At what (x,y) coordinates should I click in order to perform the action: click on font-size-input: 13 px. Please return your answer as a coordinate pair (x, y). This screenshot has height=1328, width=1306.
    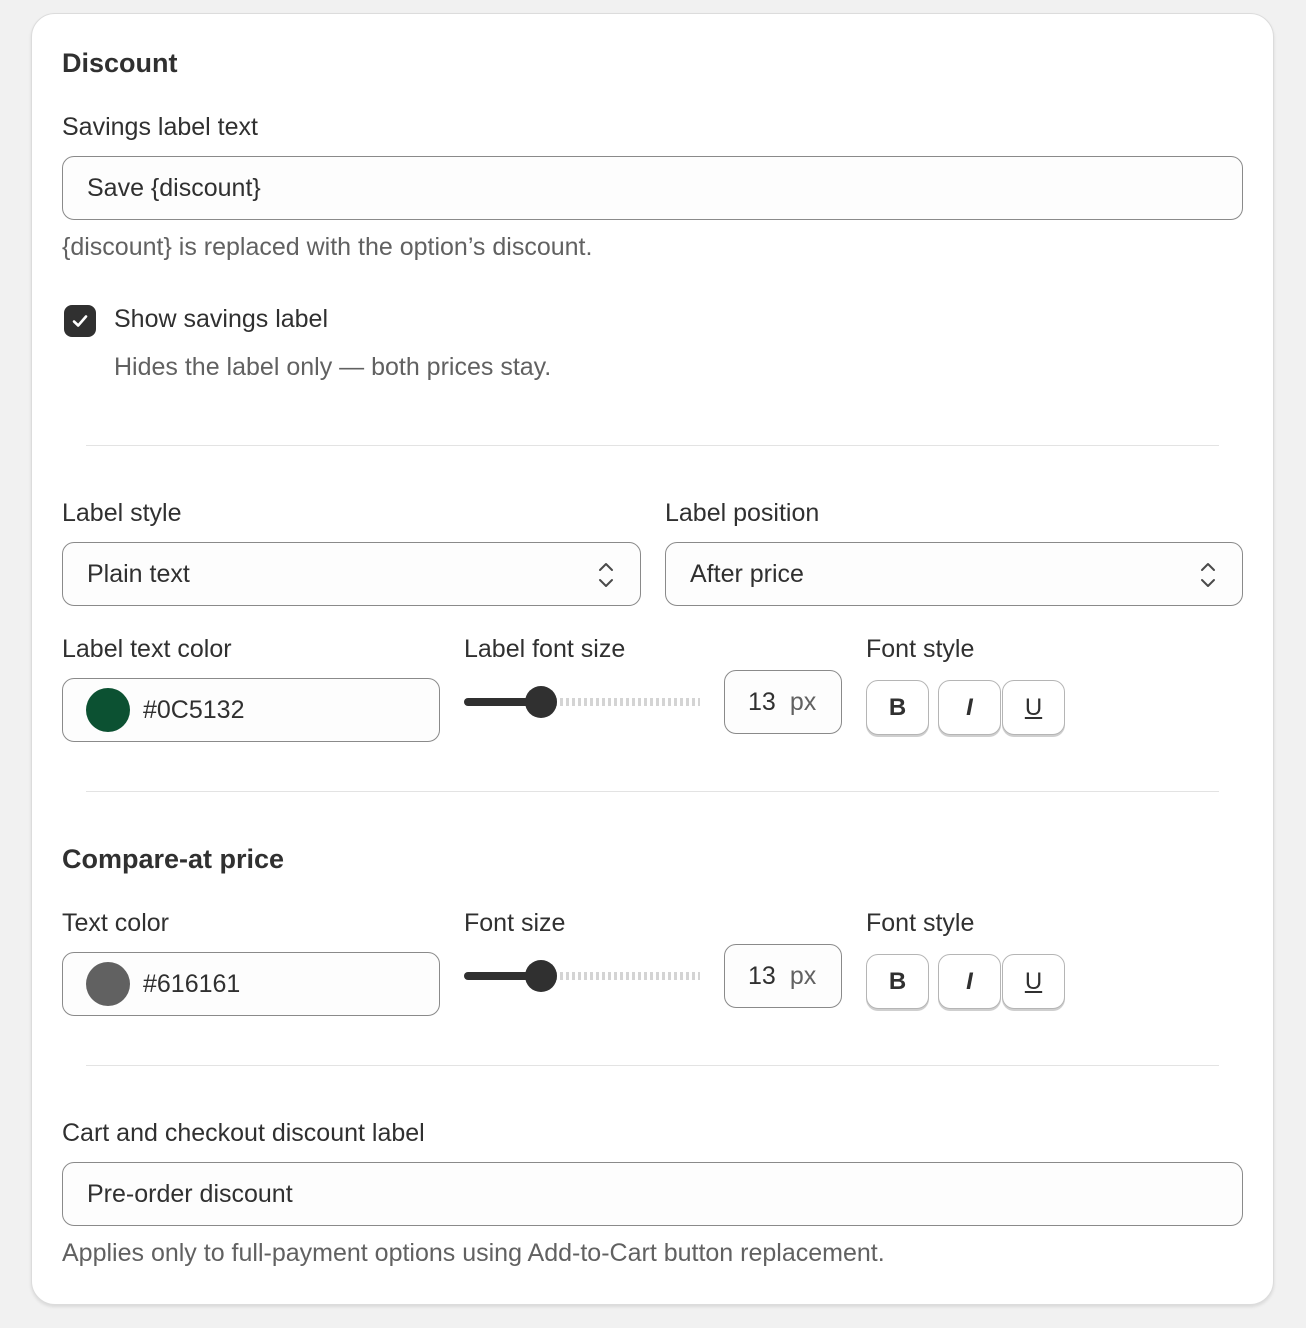
    Looking at the image, I should click on (783, 976).